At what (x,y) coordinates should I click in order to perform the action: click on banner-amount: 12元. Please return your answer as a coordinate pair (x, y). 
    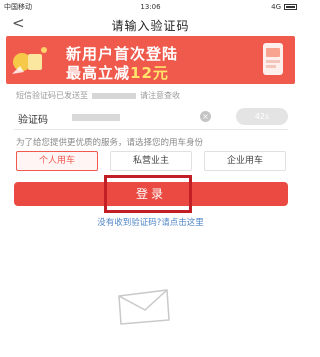
    Looking at the image, I should click on (149, 73).